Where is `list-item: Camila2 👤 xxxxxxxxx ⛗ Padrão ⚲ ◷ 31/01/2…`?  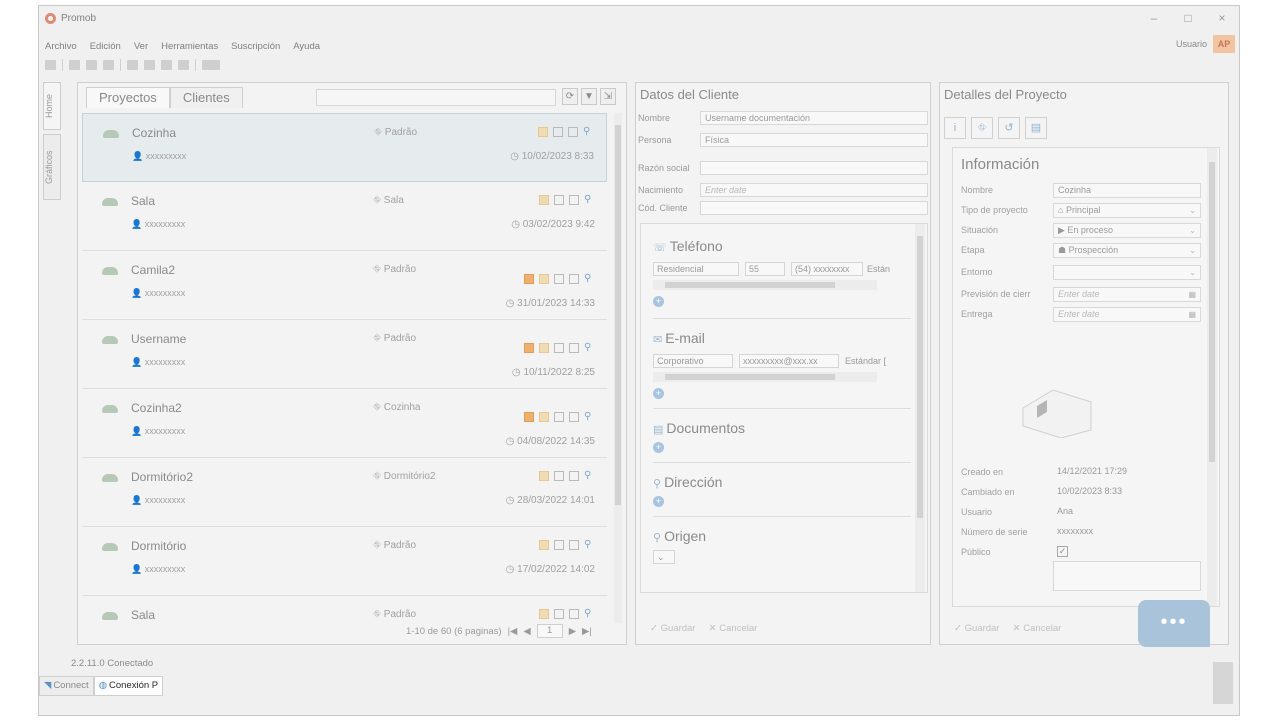 list-item: Camila2 👤 xxxxxxxxx ⛗ Padrão ⚲ ◷ 31/01/2… is located at coordinates (344, 285).